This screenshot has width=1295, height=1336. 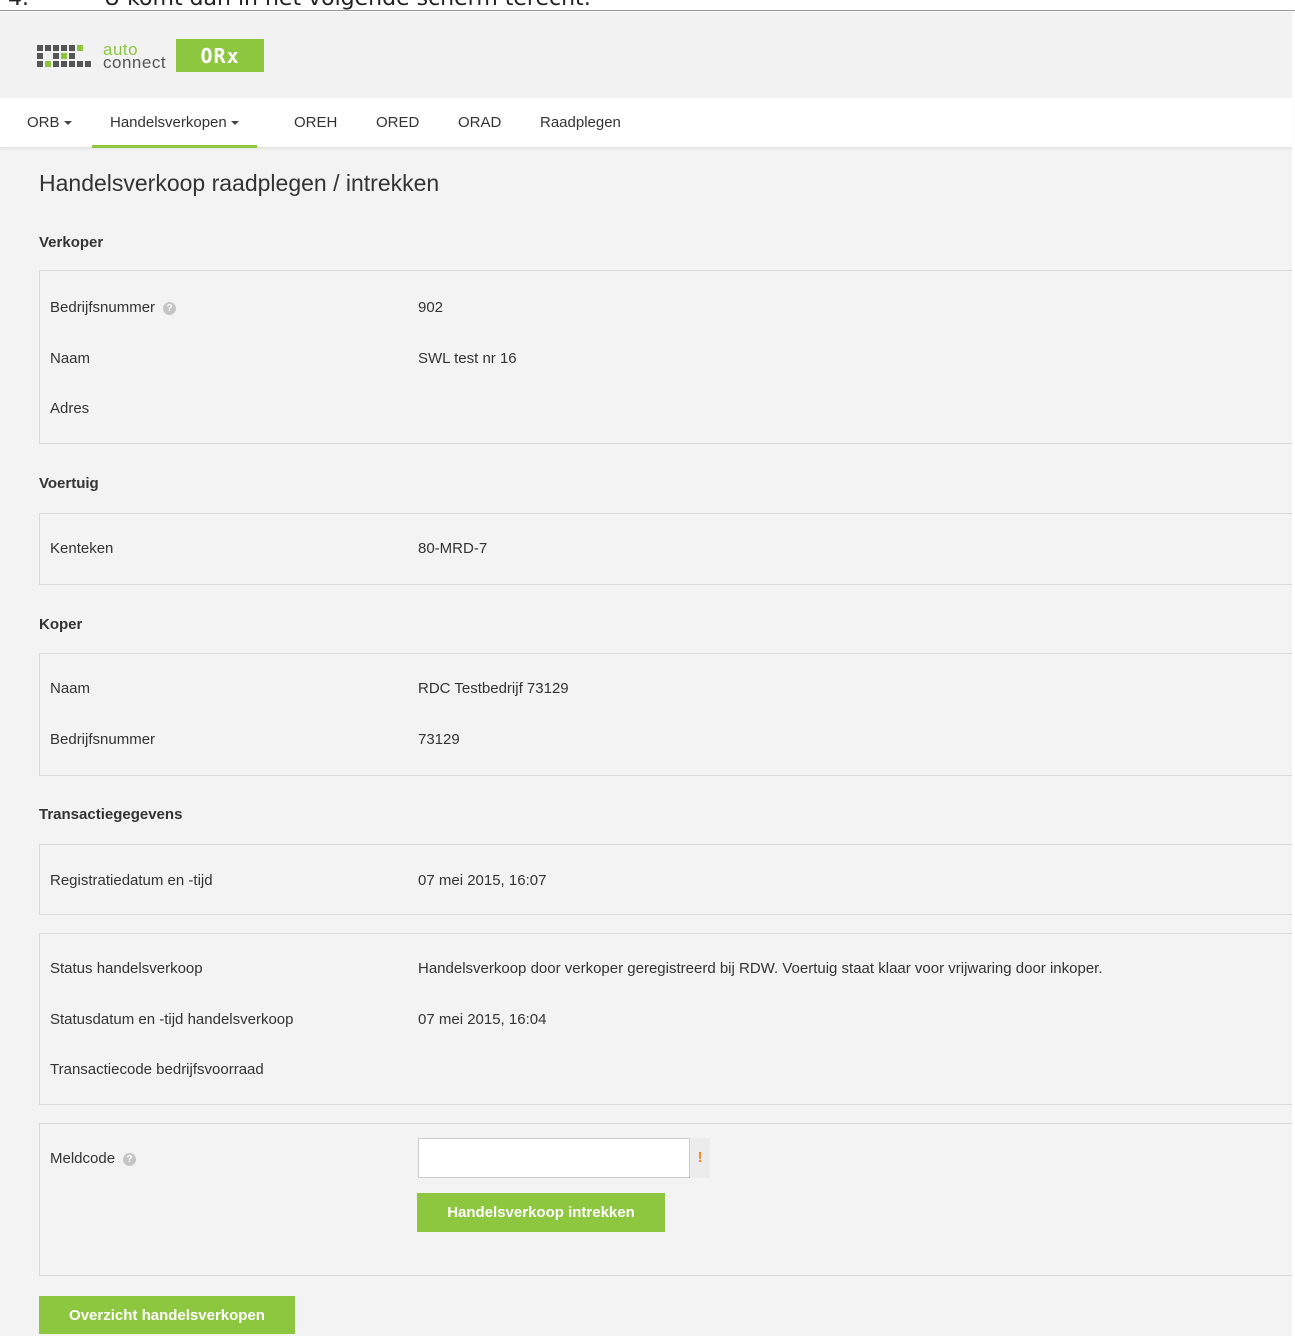 I want to click on nav-label: ORED, so click(x=398, y=122).